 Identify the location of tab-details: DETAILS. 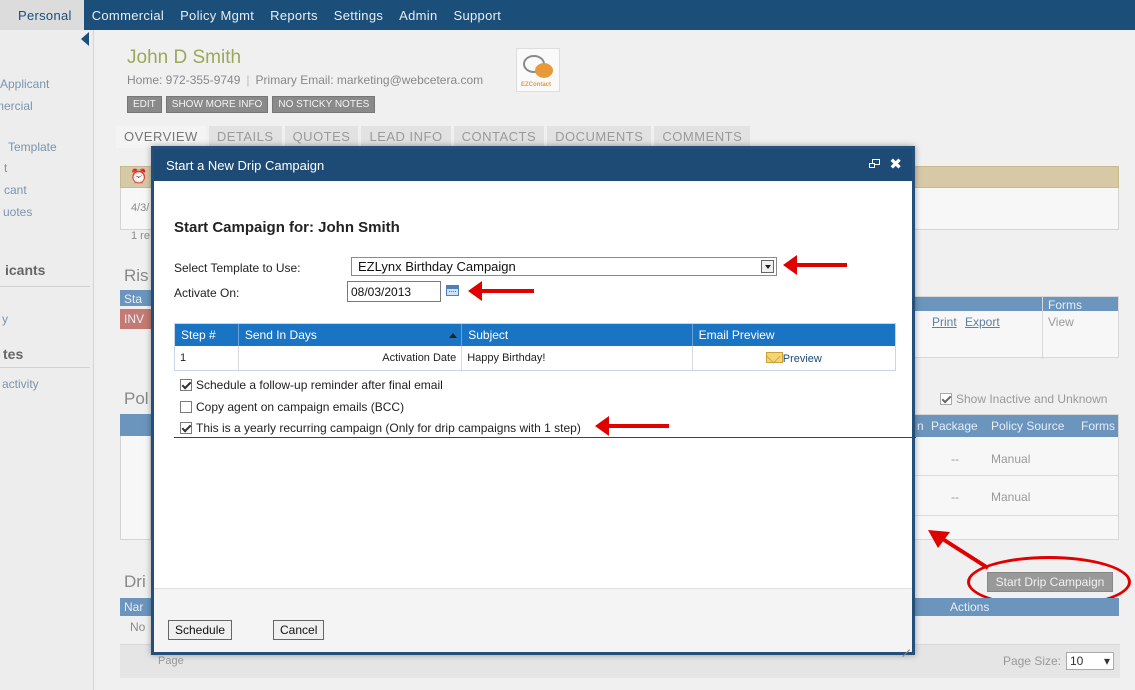
(245, 137).